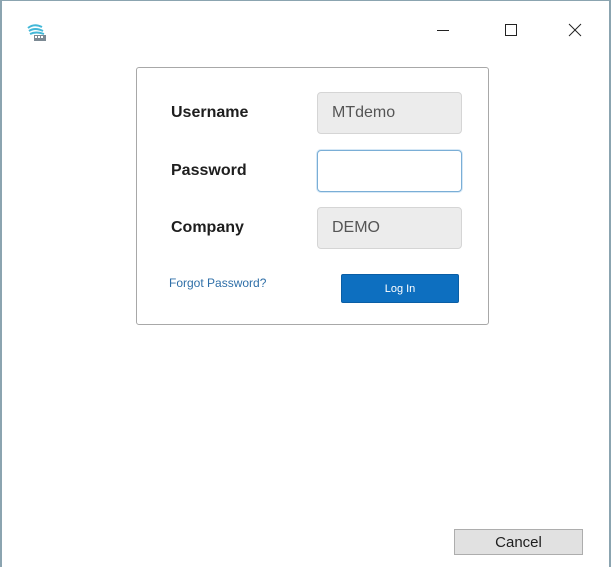 Image resolution: width=613 pixels, height=567 pixels. I want to click on username-label: Username, so click(210, 112).